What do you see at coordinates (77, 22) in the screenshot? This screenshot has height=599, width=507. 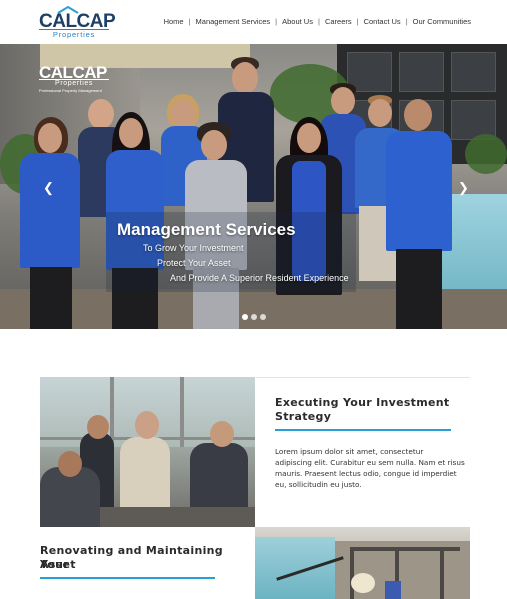 I see `calcap-logo: CALCAP Properties` at bounding box center [77, 22].